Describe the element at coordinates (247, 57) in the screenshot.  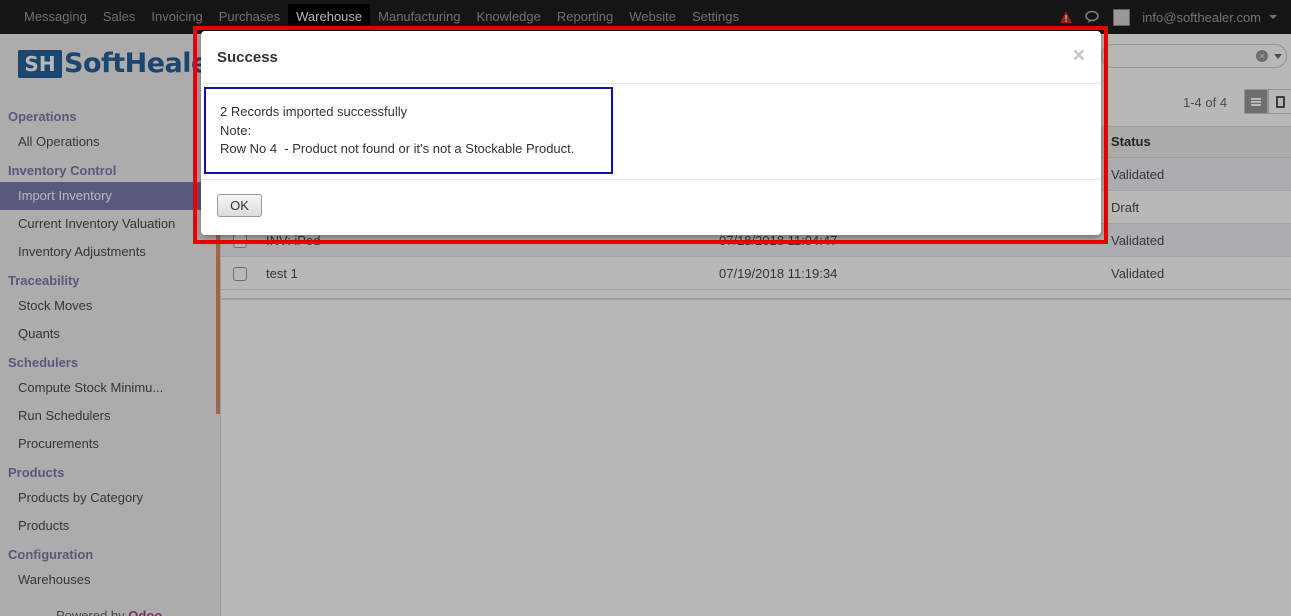
I see `dialog-title: Success` at that location.